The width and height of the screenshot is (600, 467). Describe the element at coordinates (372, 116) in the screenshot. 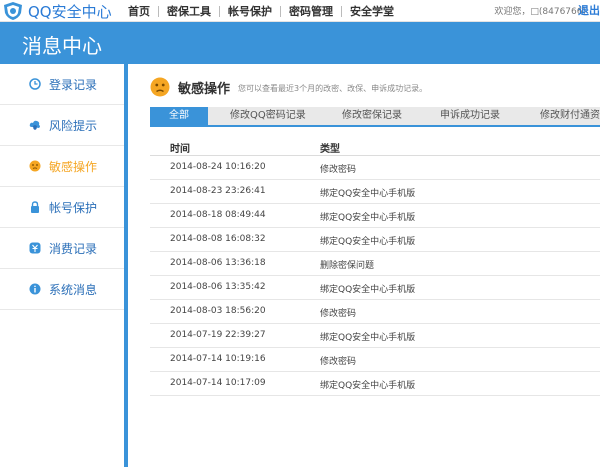

I see `tab-security-records: 修改密保记录` at that location.